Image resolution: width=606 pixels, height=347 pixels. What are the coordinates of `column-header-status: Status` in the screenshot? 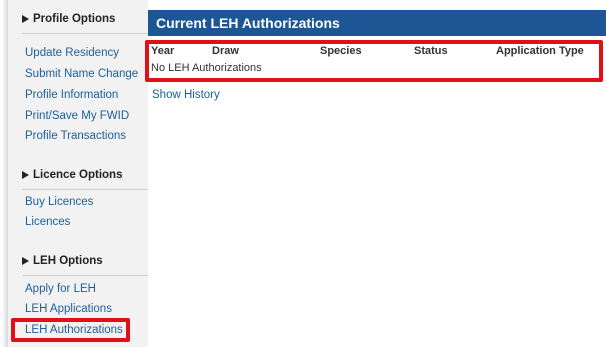 It's located at (431, 51).